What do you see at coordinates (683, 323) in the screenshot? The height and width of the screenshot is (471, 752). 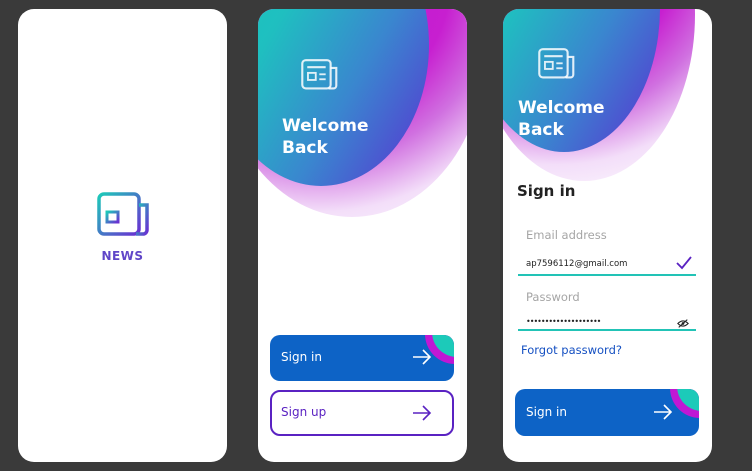 I see `eye-off-icon` at bounding box center [683, 323].